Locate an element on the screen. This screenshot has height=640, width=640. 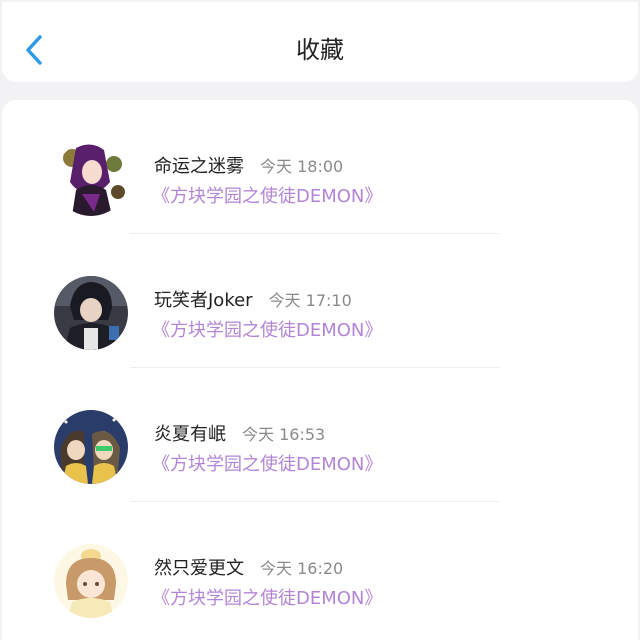
author-name-text: 然只爱更文 is located at coordinates (199, 568).